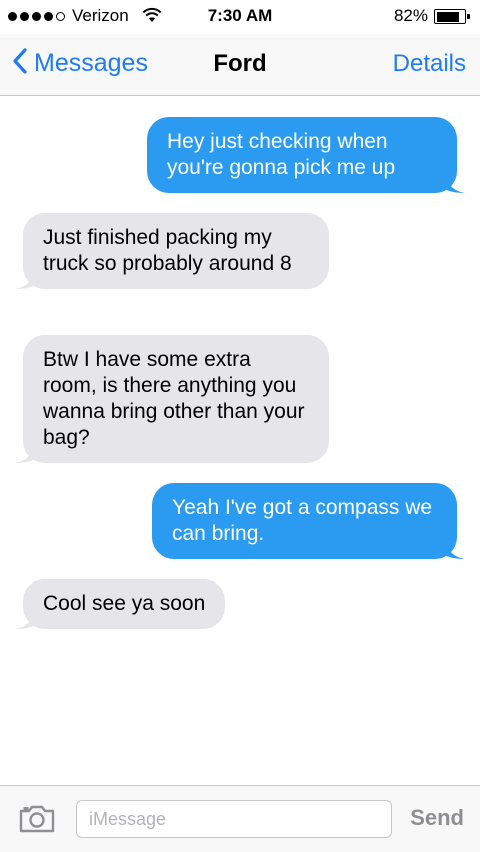  Describe the element at coordinates (240, 17) in the screenshot. I see `status-bar: Verizon 7:30 AM 82%` at that location.